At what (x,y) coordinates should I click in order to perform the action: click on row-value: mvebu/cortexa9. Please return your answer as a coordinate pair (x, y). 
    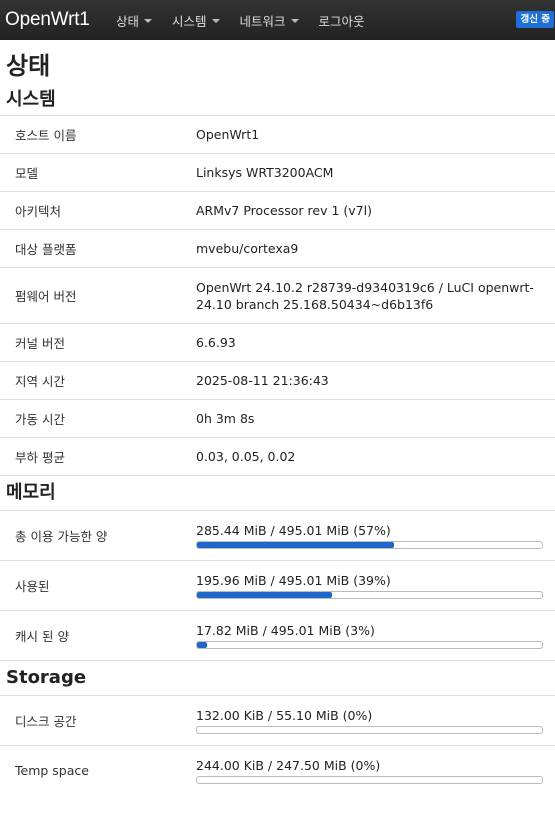
    Looking at the image, I should click on (247, 248).